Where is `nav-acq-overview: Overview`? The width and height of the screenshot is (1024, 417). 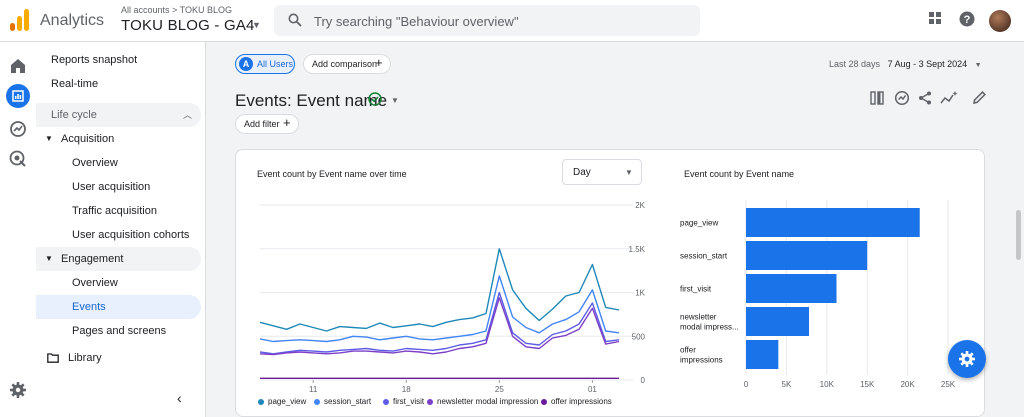
nav-acq-overview: Overview is located at coordinates (118, 163).